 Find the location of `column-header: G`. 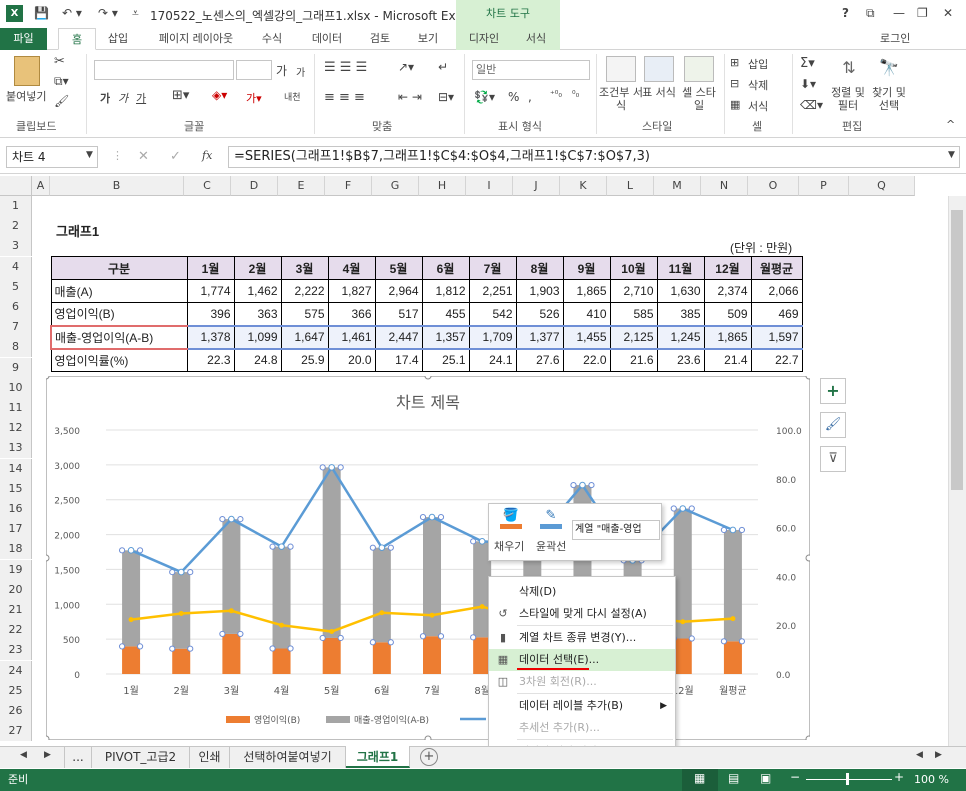

column-header: G is located at coordinates (395, 186).